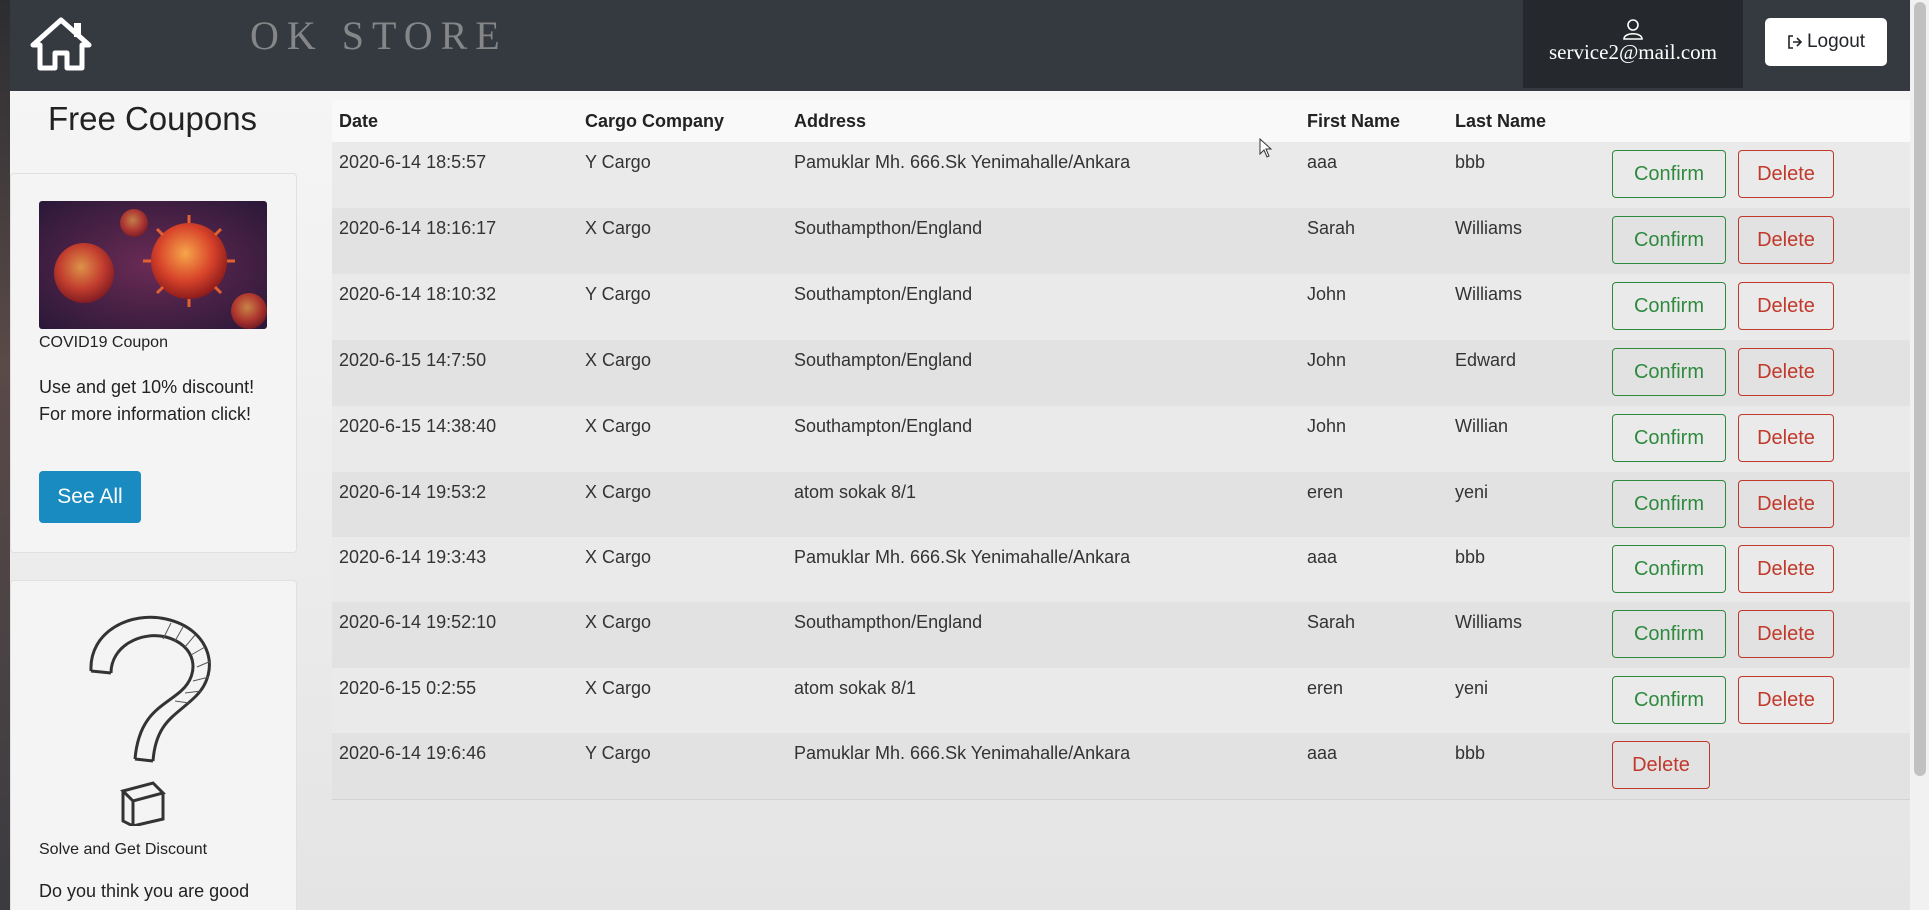  What do you see at coordinates (960, 45) in the screenshot?
I see `top-navbar: OK STORE service2@mail.com Logout` at bounding box center [960, 45].